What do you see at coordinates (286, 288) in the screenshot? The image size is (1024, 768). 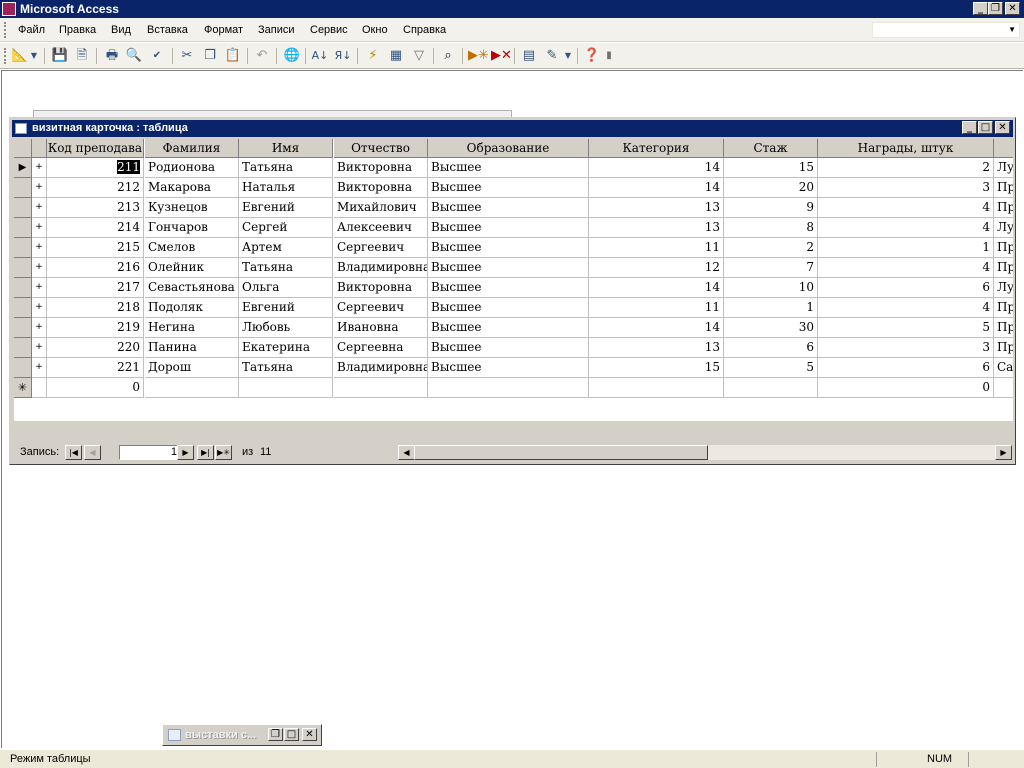 I see `cell-name: Ольга` at bounding box center [286, 288].